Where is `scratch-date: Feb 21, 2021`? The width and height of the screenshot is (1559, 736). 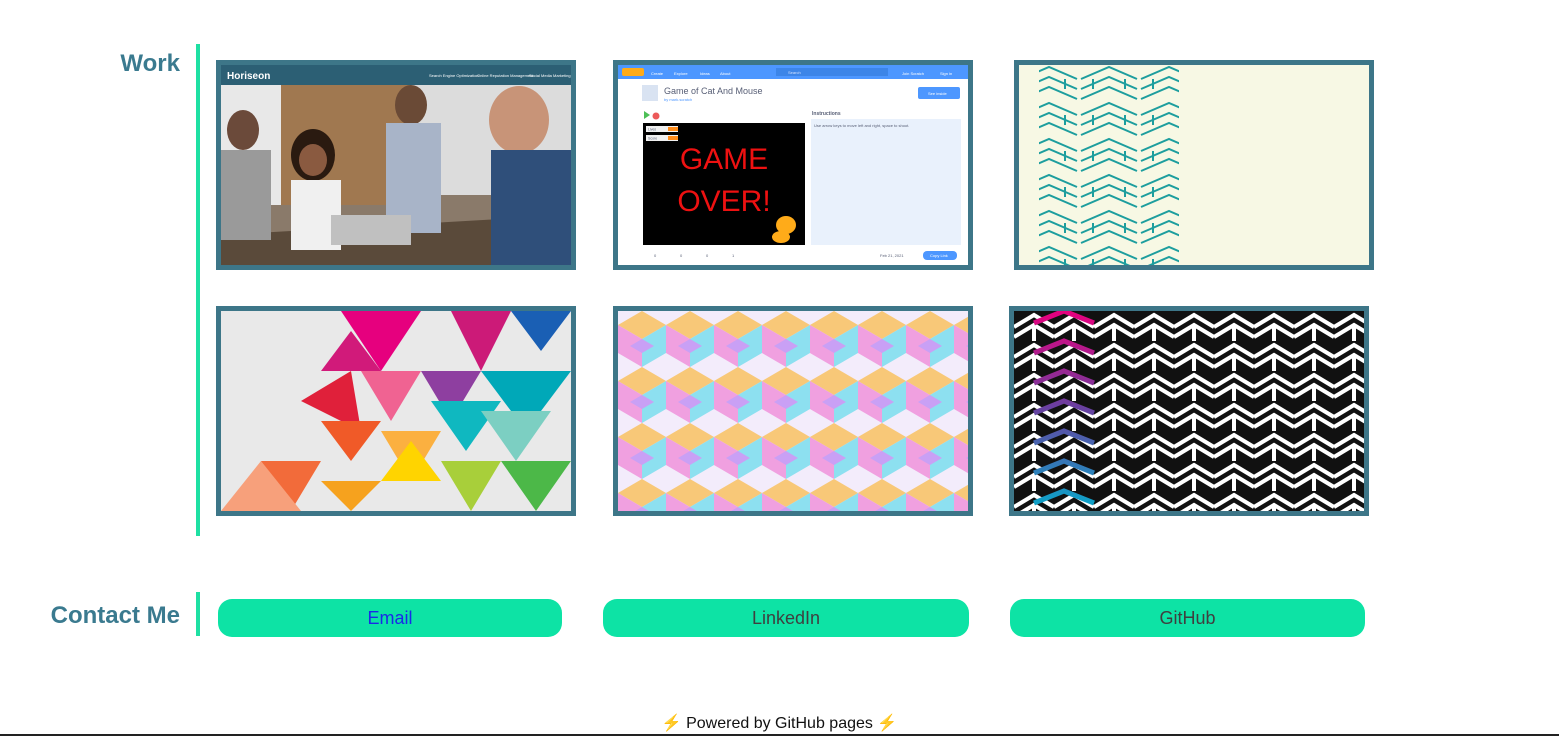
scratch-date: Feb 21, 2021 is located at coordinates (892, 255).